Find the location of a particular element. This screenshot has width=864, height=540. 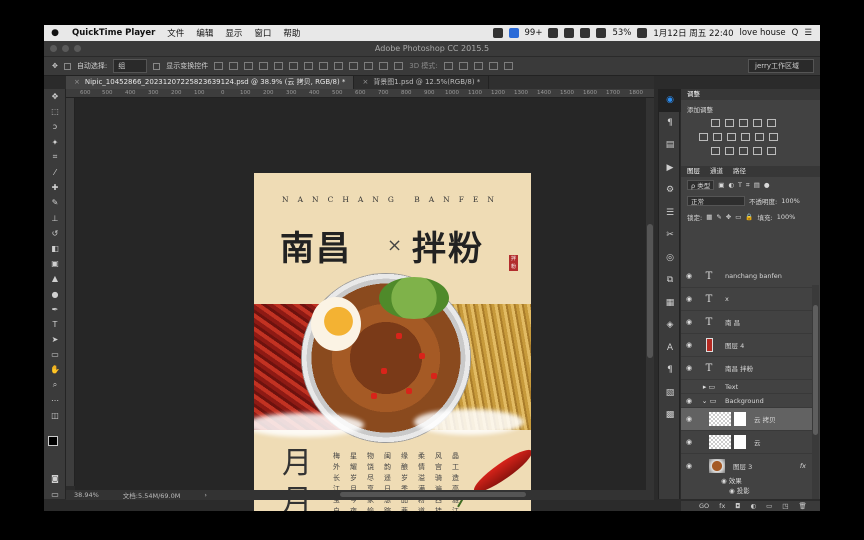

tab-background-psd: × 背景图1.psd @ 12.5%(RGB/8) * is located at coordinates (422, 82).